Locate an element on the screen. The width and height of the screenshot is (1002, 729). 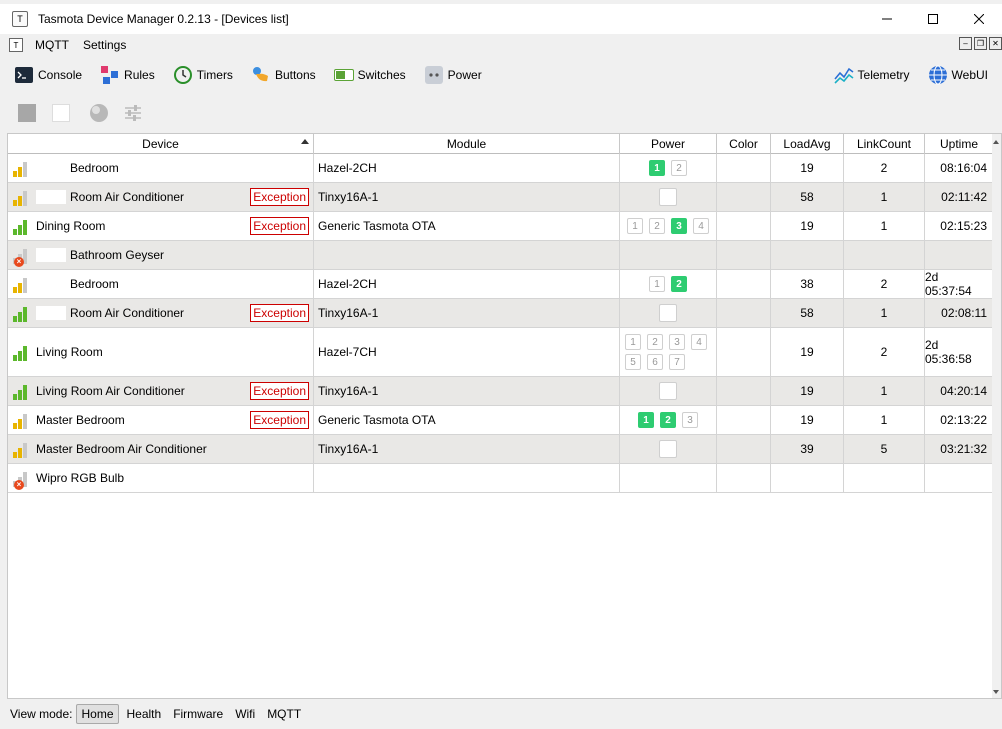
device-cell: Master Bedroom Air Conditioner is located at coordinates (161, 449).